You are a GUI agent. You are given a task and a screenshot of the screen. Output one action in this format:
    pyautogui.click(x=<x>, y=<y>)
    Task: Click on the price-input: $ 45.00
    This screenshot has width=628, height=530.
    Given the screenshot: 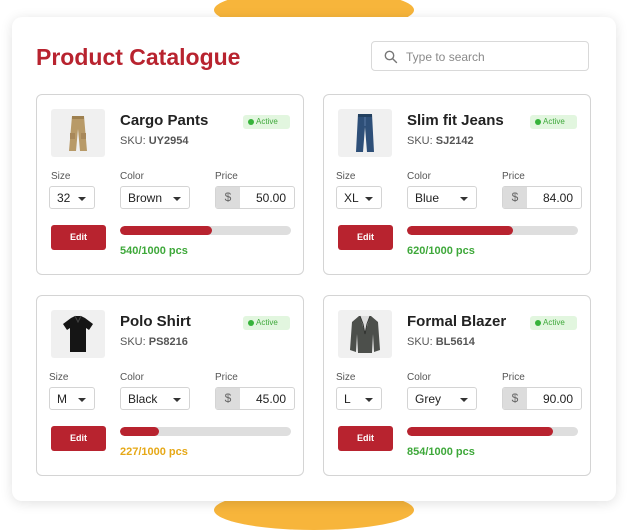 What is the action you would take?
    pyautogui.click(x=255, y=398)
    